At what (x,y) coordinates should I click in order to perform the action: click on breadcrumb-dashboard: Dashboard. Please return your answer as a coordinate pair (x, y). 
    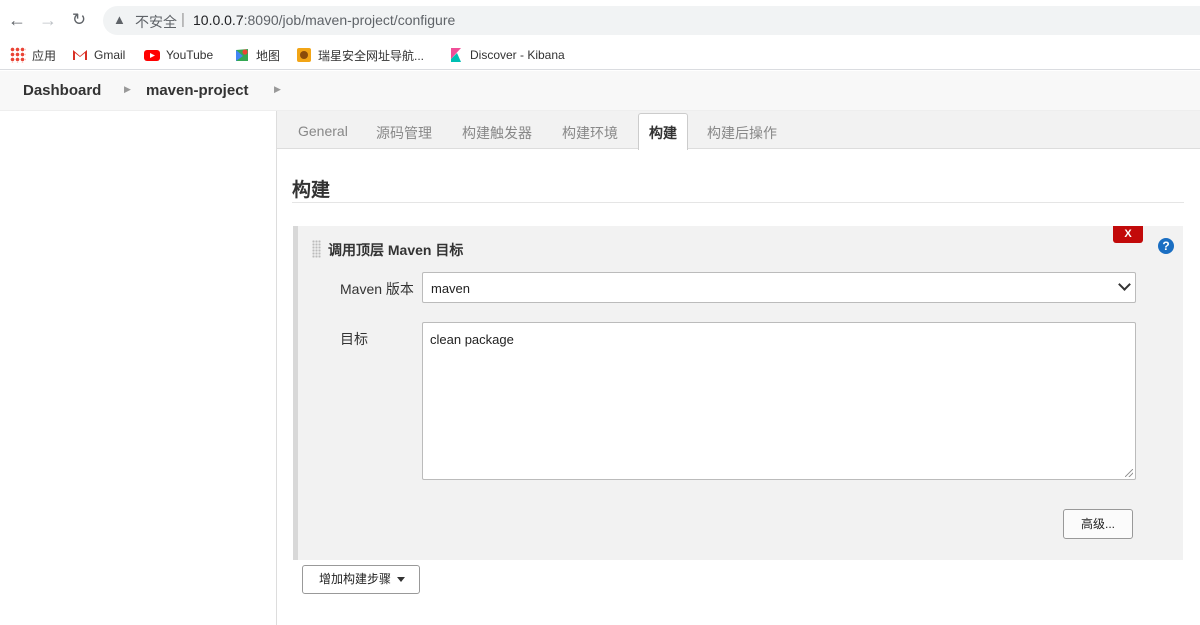
    Looking at the image, I should click on (62, 90).